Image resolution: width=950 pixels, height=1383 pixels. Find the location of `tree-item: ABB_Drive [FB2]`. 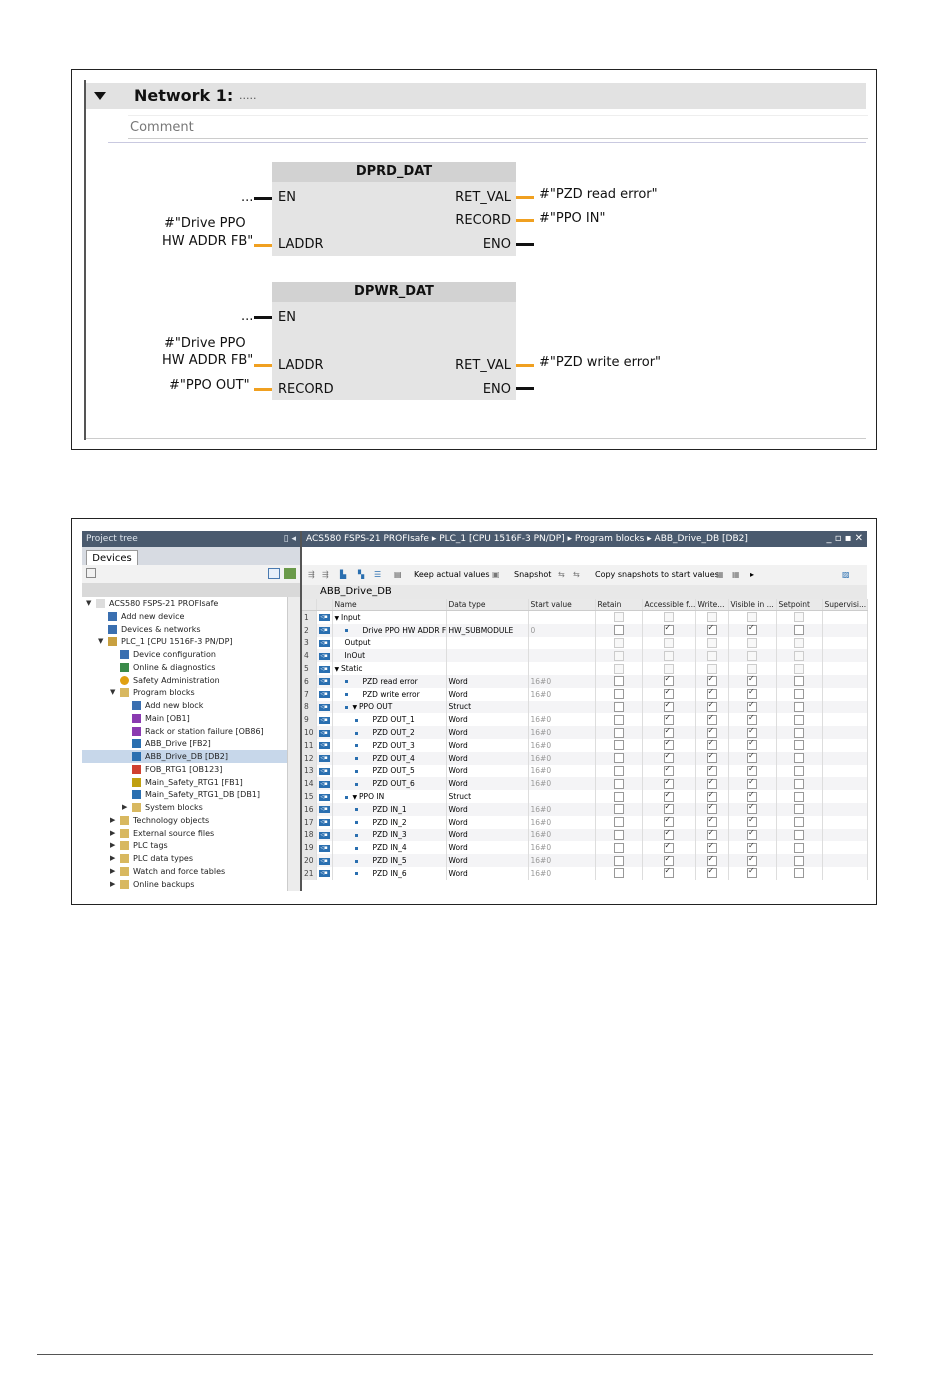

tree-item: ABB_Drive [FB2] is located at coordinates (184, 743).